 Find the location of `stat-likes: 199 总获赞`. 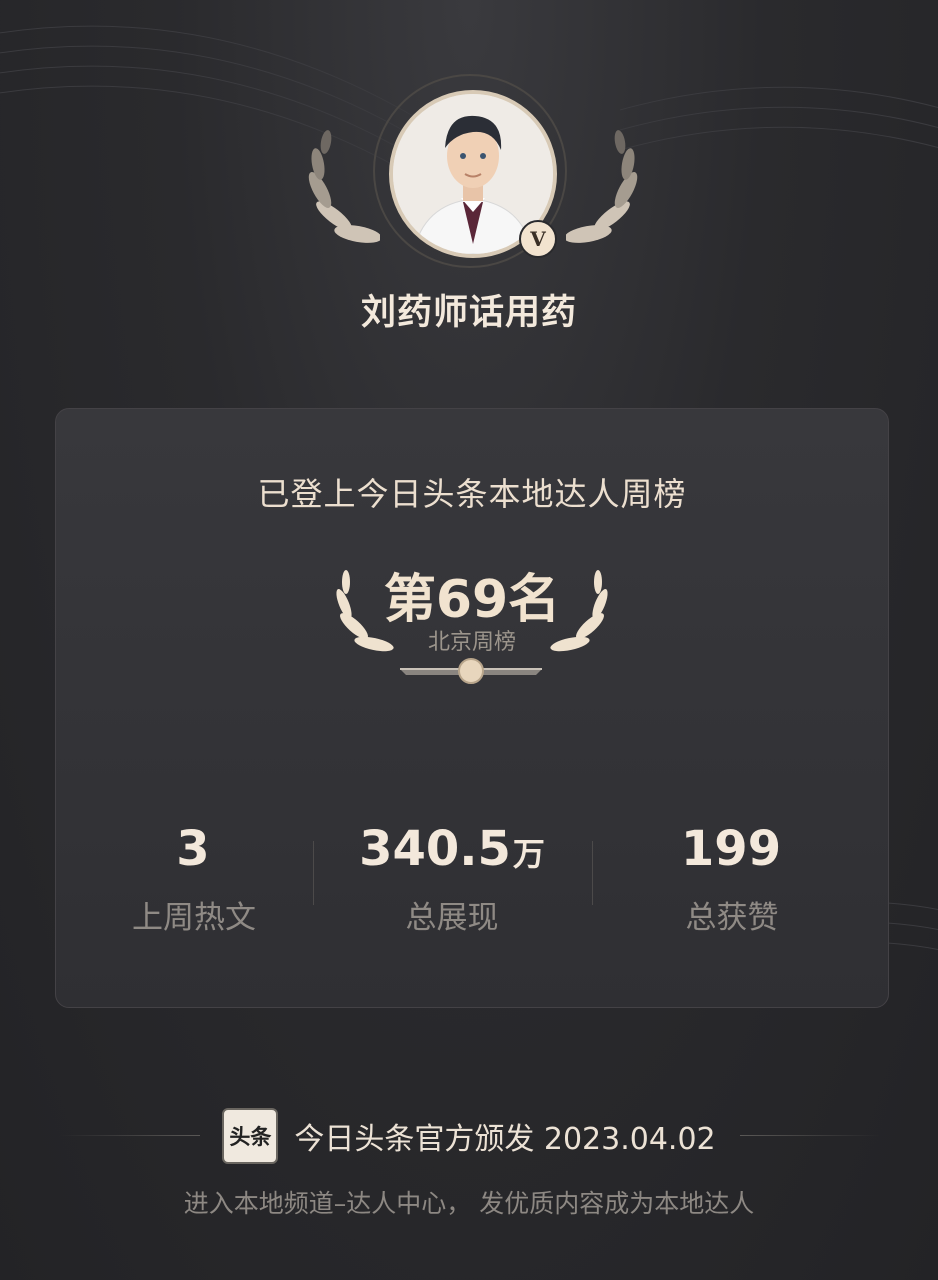

stat-likes: 199 总获赞 is located at coordinates (732, 879).